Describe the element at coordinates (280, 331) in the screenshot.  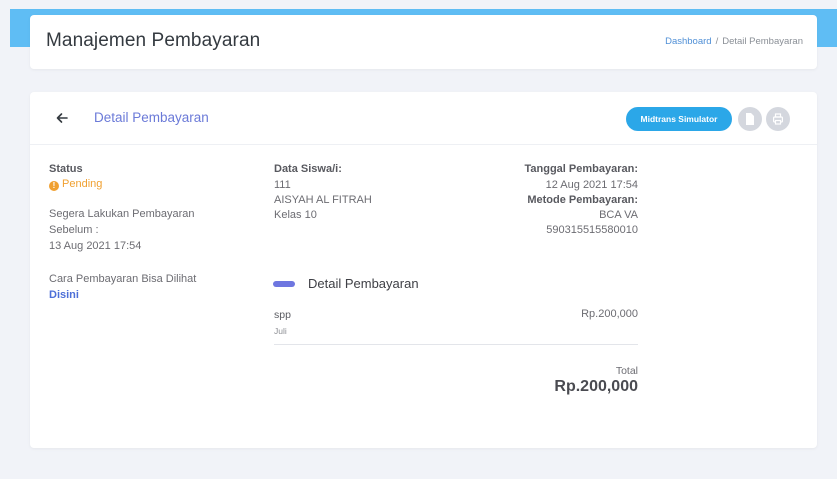
I see `item-period: Juli` at that location.